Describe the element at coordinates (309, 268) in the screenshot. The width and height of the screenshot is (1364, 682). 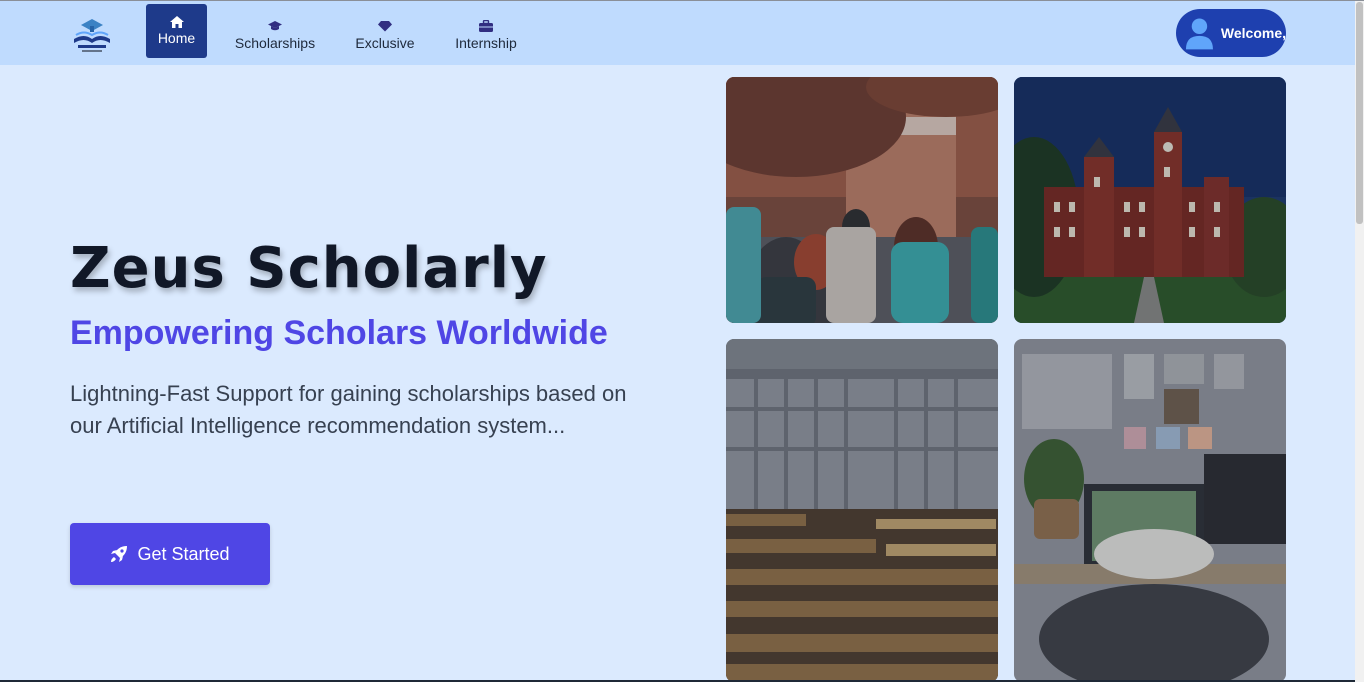
I see `hero-title: Zeus Scholarly` at that location.